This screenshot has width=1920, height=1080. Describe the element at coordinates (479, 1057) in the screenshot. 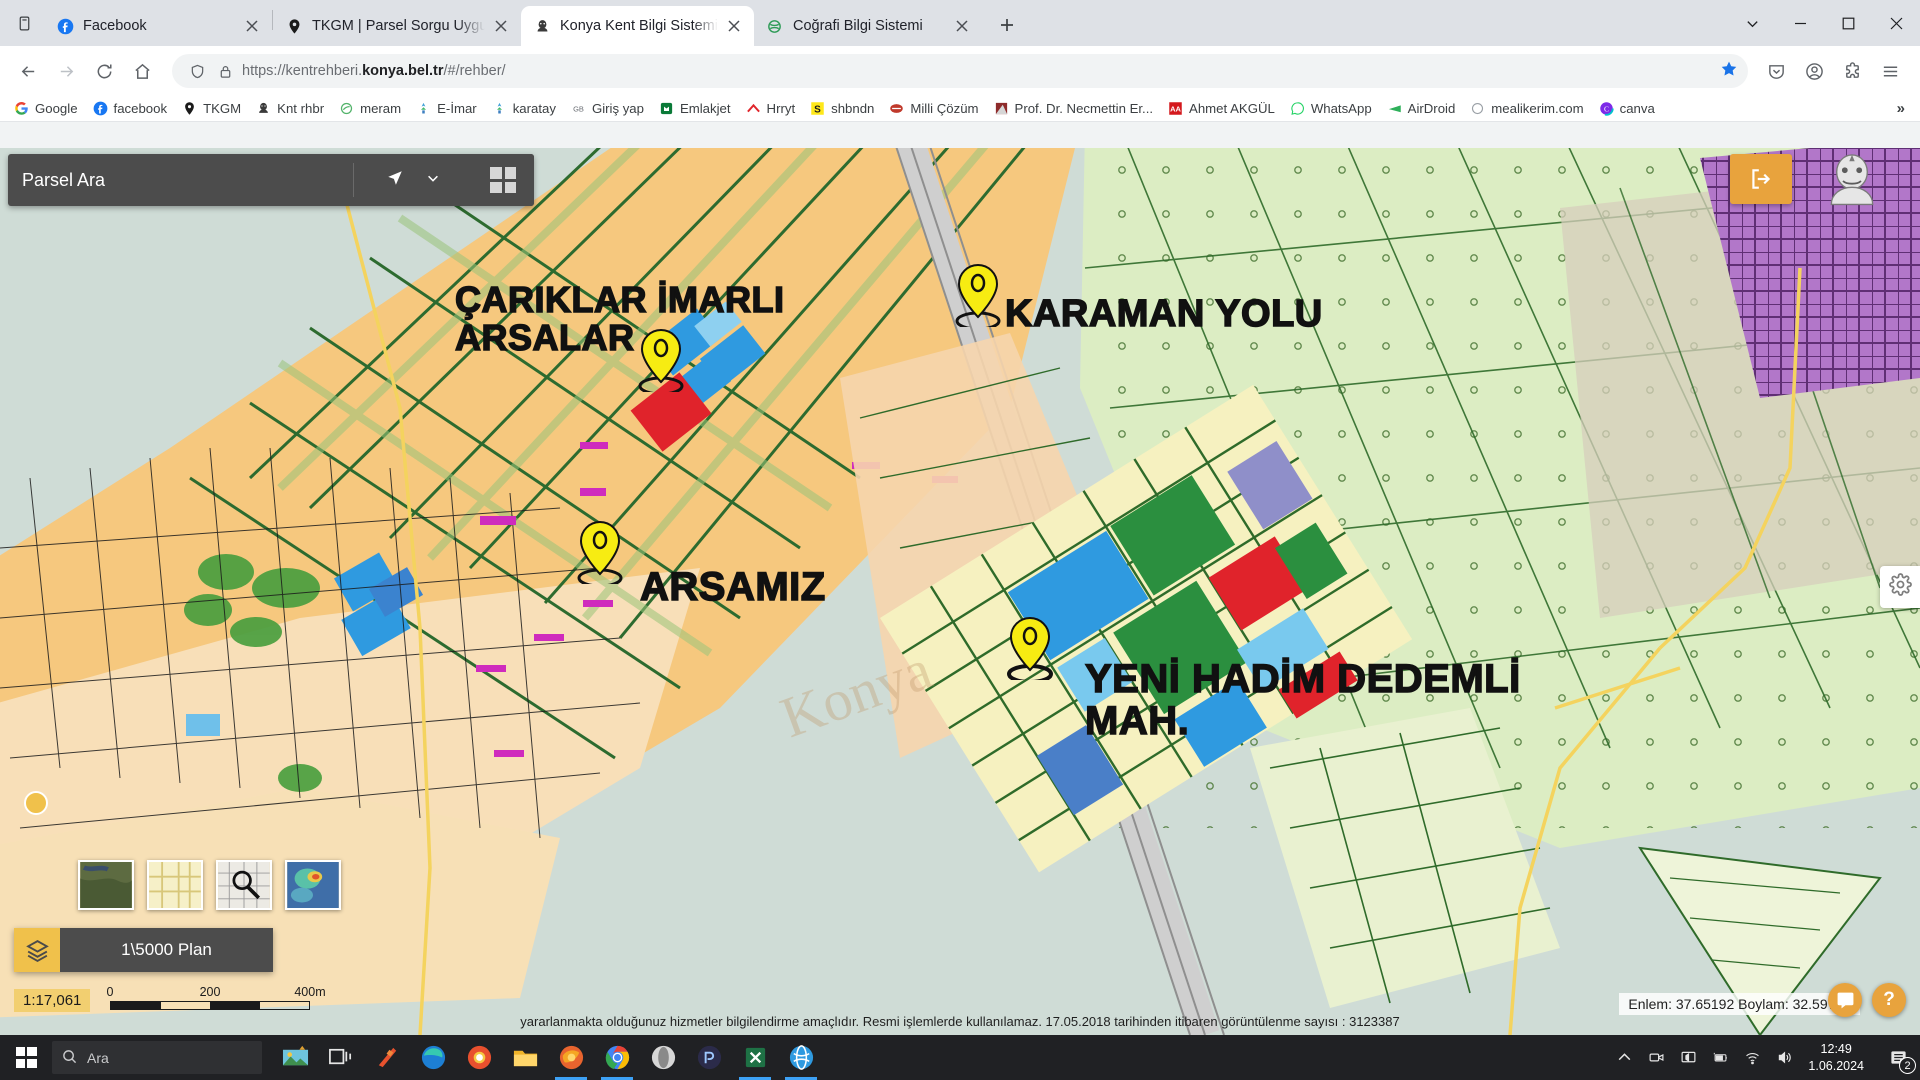

I see `chrome-canary-app-icon` at that location.